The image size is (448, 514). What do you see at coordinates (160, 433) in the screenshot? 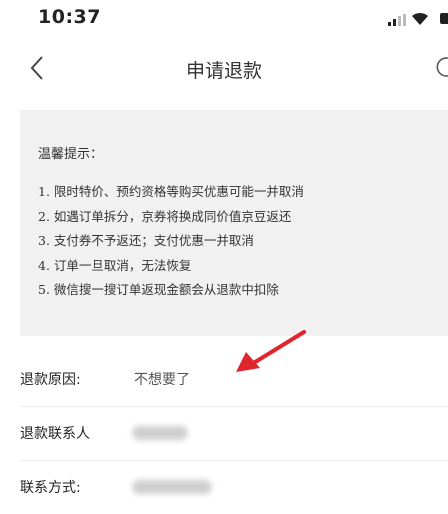
I see `refund-contact-value-blurred` at bounding box center [160, 433].